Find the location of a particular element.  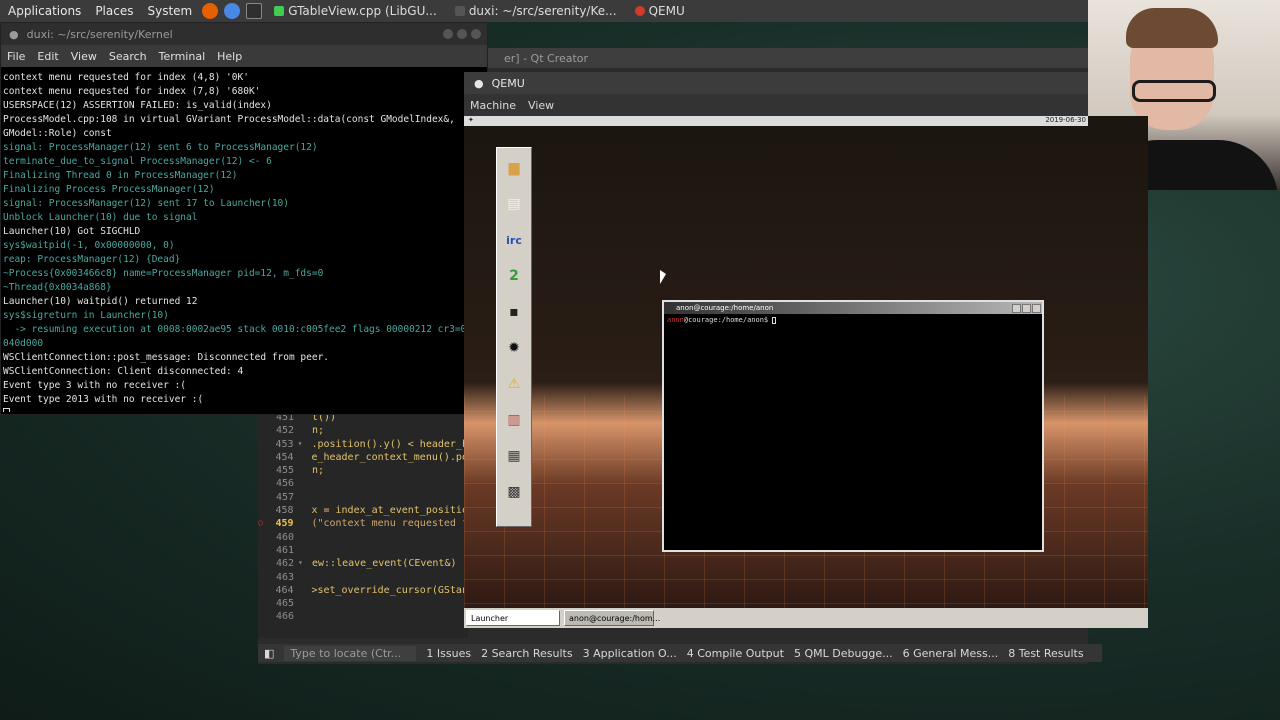

terminal-line: 040d000 is located at coordinates (23, 343).